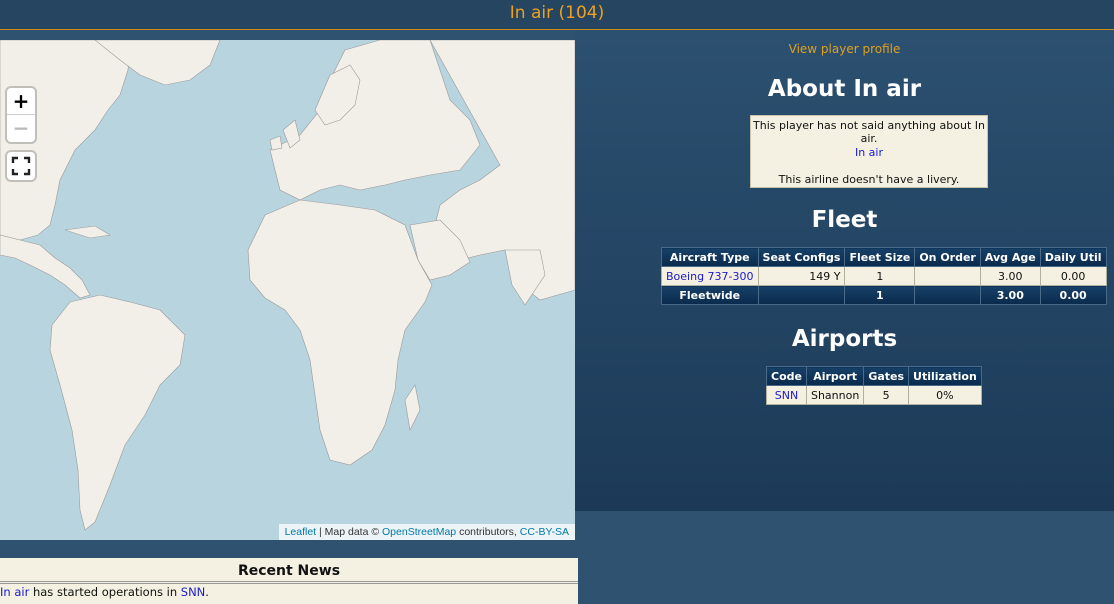  Describe the element at coordinates (947, 257) in the screenshot. I see `col-on-order: On Order` at that location.